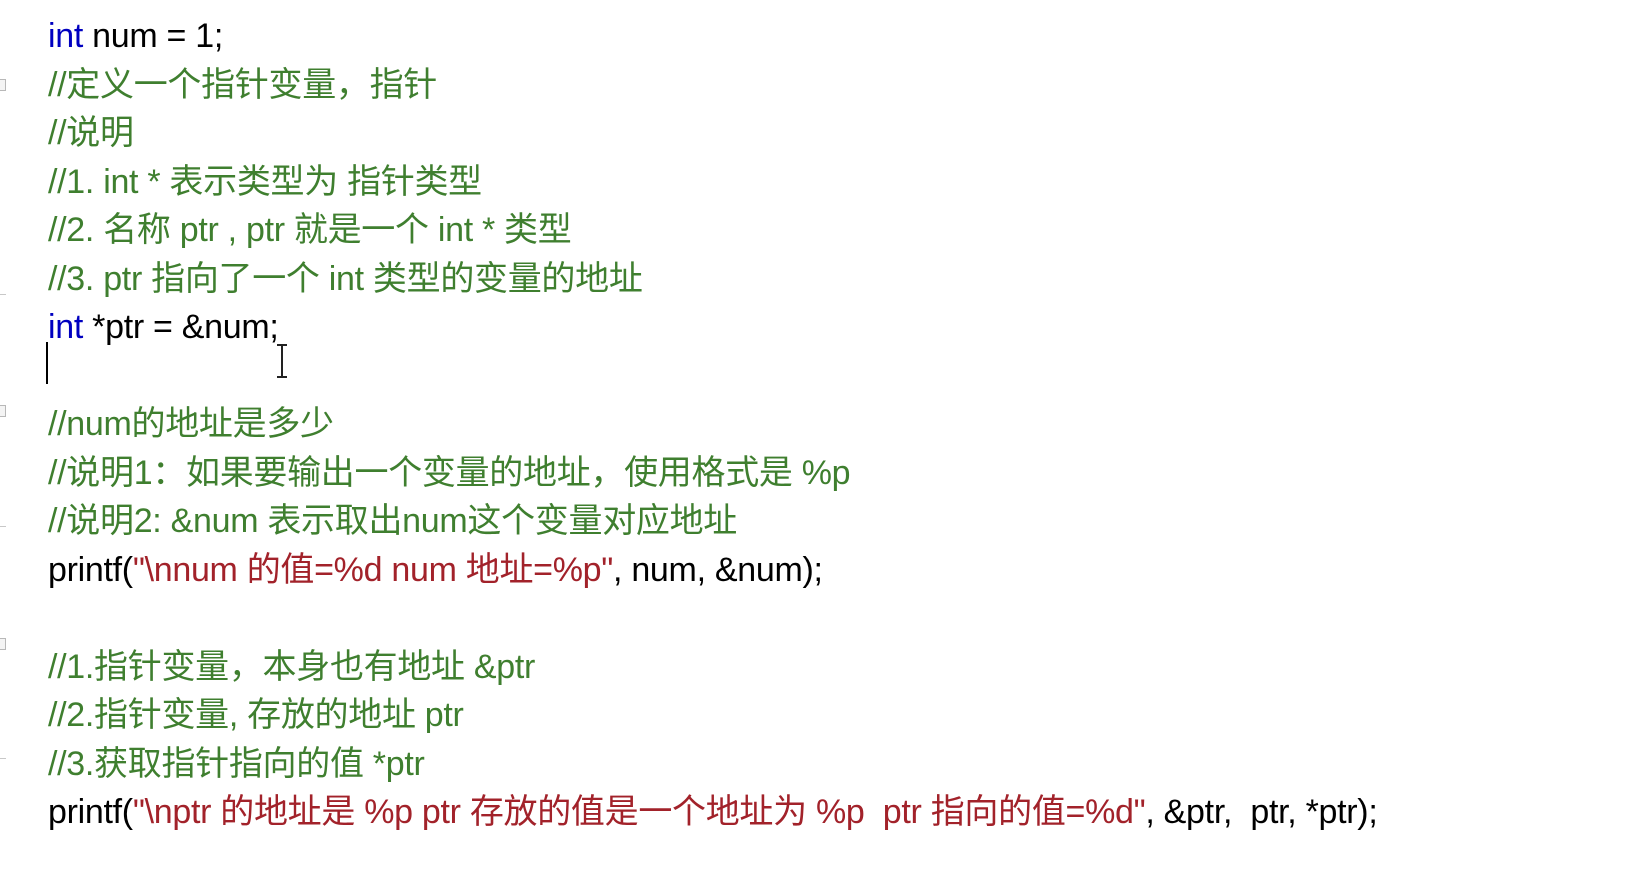 The image size is (1639, 882). I want to click on code-line-11: //说明2: &num 表示取出num这个变量对应地址, so click(843, 521).